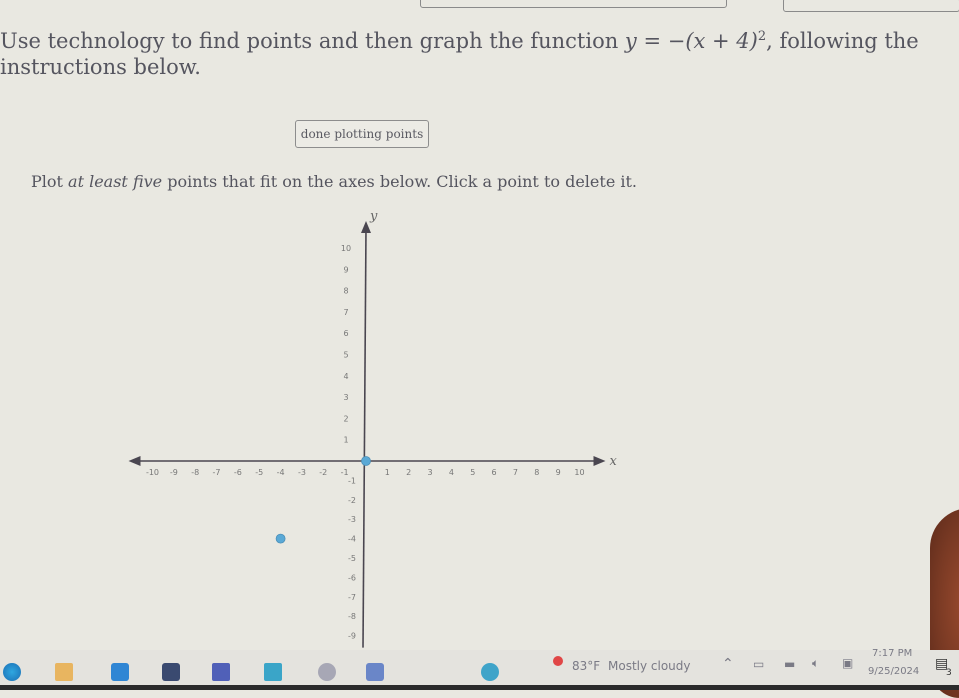  What do you see at coordinates (352, 519) in the screenshot?
I see `y-tick-label: -3` at bounding box center [352, 519].